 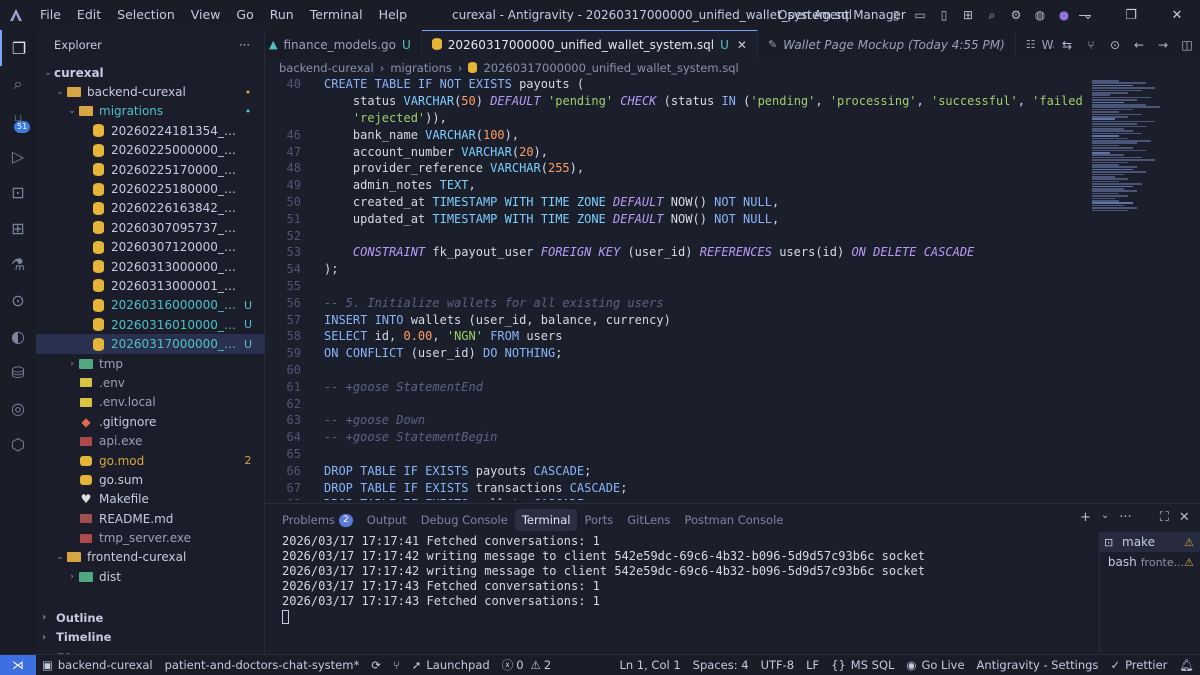 What do you see at coordinates (150, 324) in the screenshot?
I see `tree-item: 20260316010000_addition... U` at bounding box center [150, 324].